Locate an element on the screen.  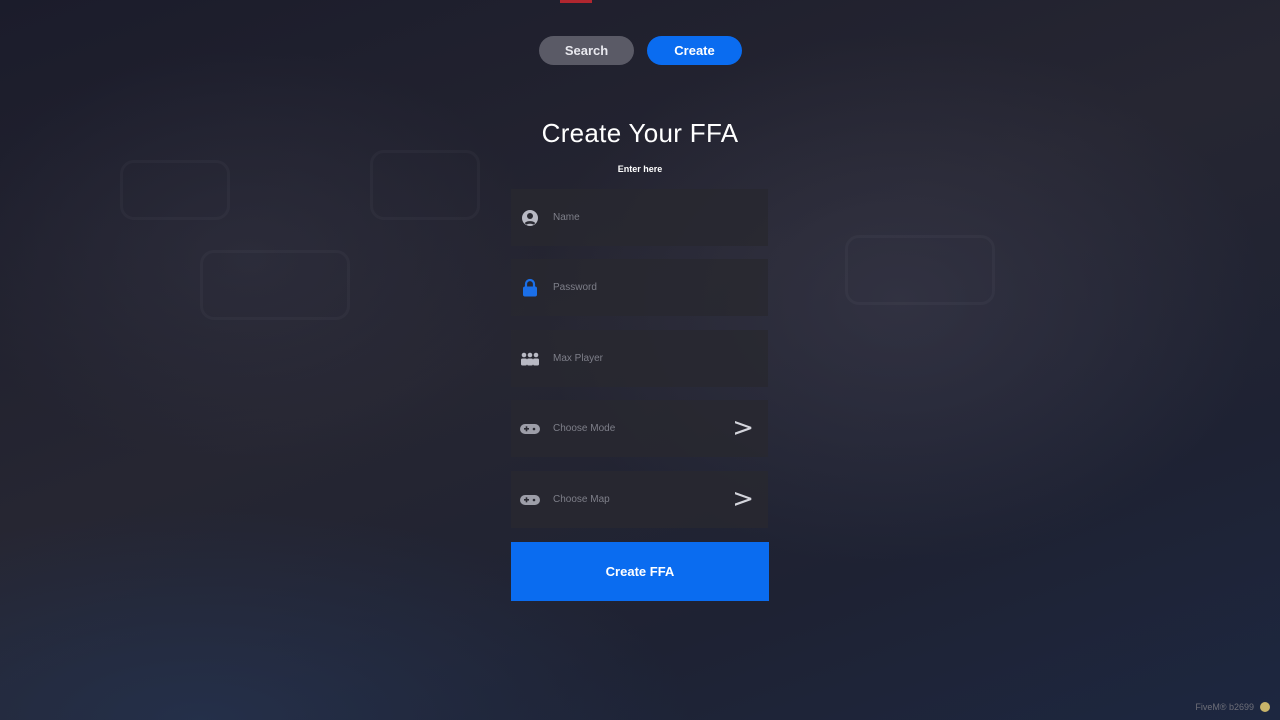
page-subtitle: Enter here is located at coordinates (640, 169).